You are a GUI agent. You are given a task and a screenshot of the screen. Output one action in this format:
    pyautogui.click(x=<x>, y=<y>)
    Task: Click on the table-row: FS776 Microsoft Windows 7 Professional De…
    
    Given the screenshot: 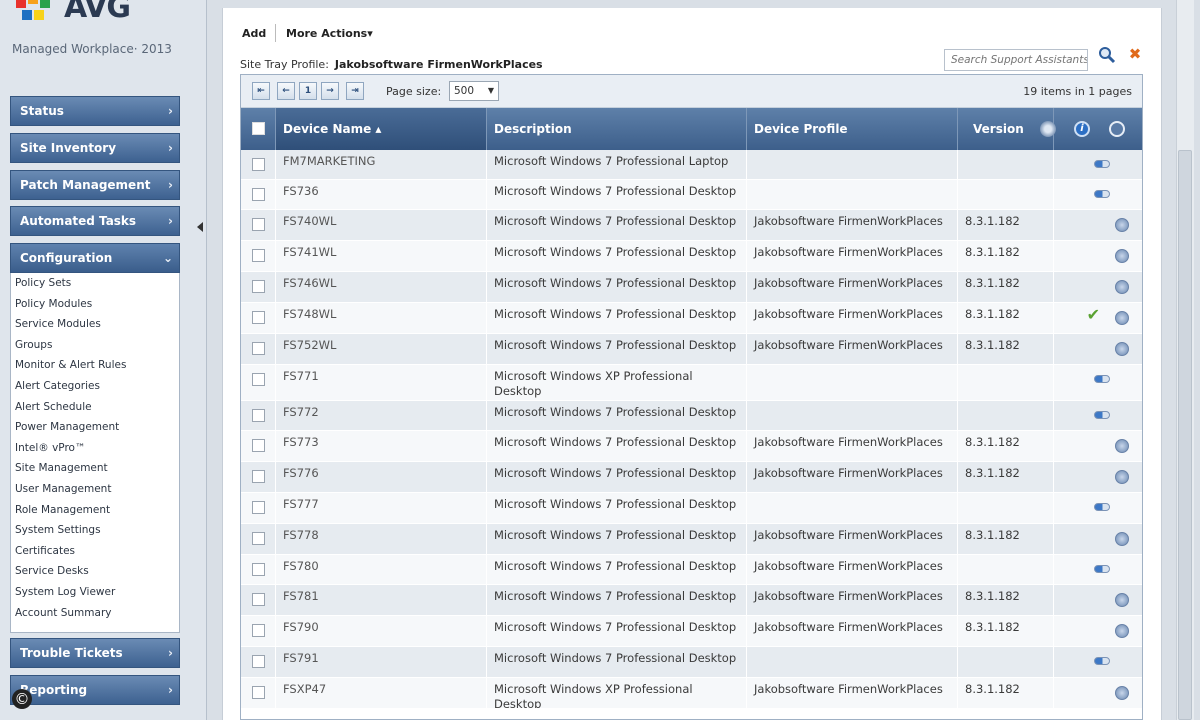 What is the action you would take?
    pyautogui.click(x=691, y=477)
    